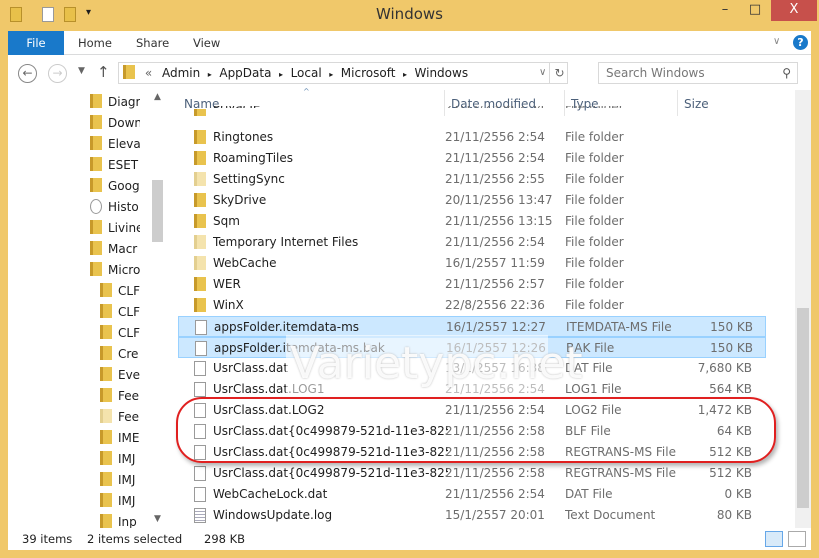 This screenshot has width=819, height=558. Describe the element at coordinates (115, 165) in the screenshot. I see `nav-item: ESET` at that location.